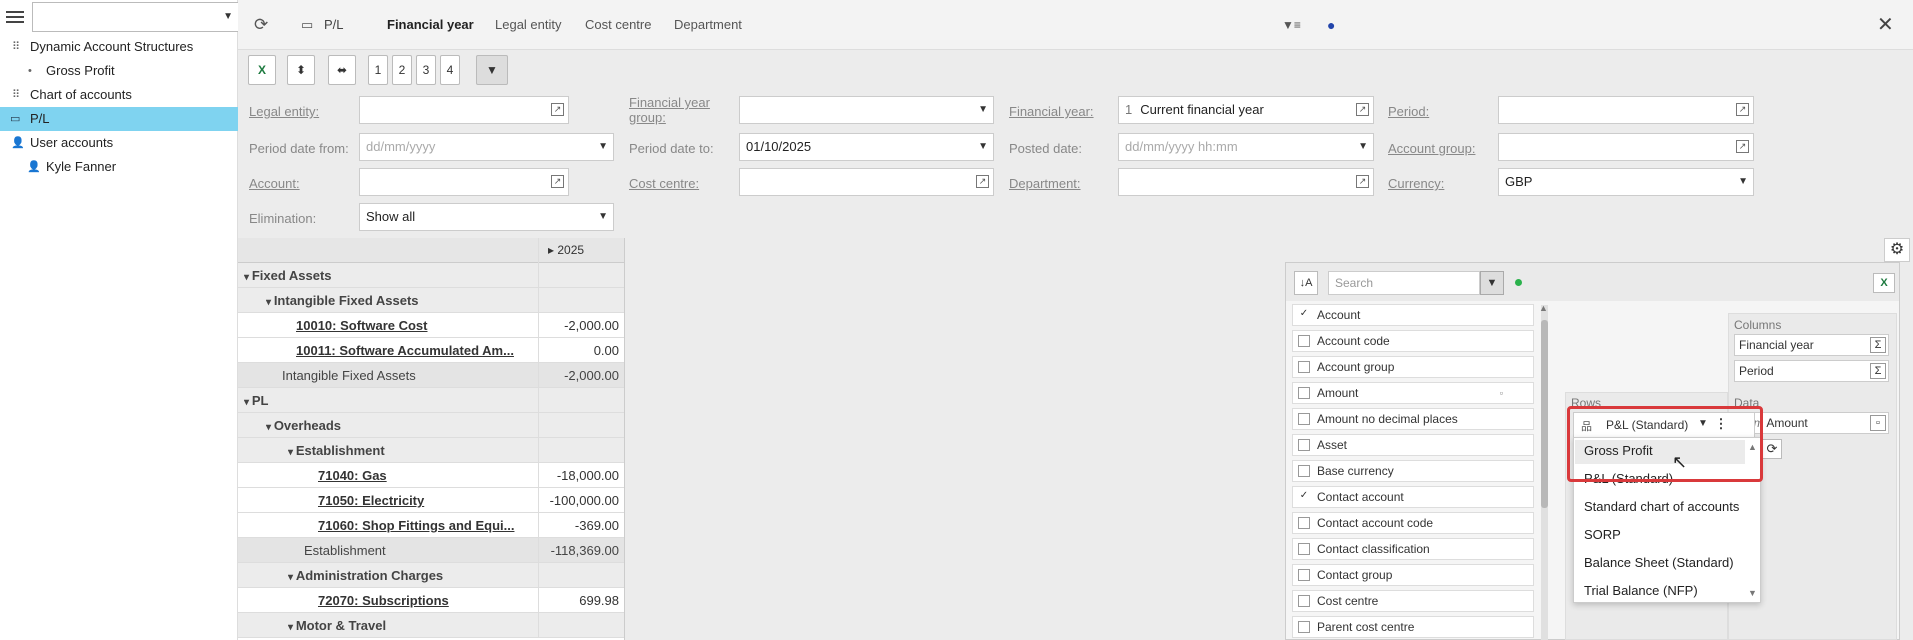 This screenshot has width=1913, height=640. Describe the element at coordinates (618, 25) in the screenshot. I see `tab-cost-centre: Cost centre` at that location.